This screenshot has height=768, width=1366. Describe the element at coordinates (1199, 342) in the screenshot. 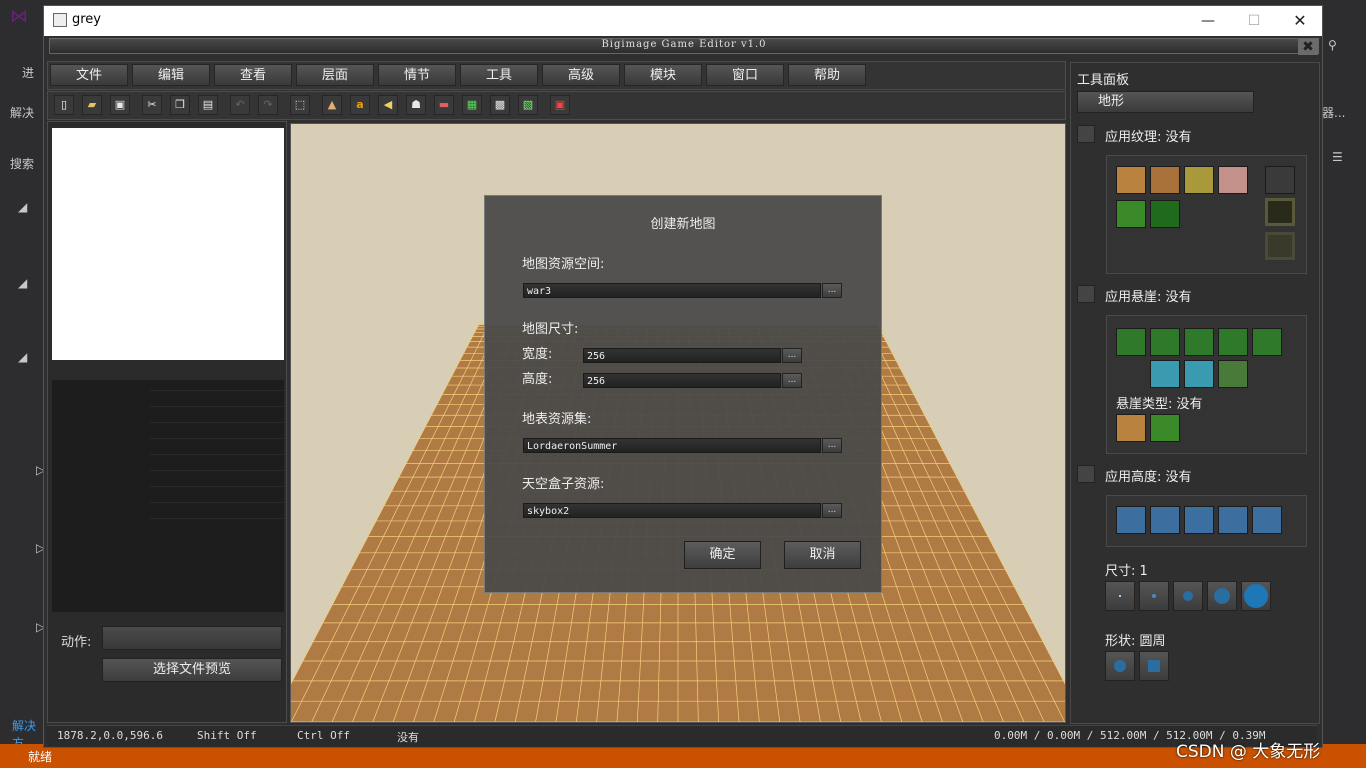

I see `cliff-level-icon` at that location.